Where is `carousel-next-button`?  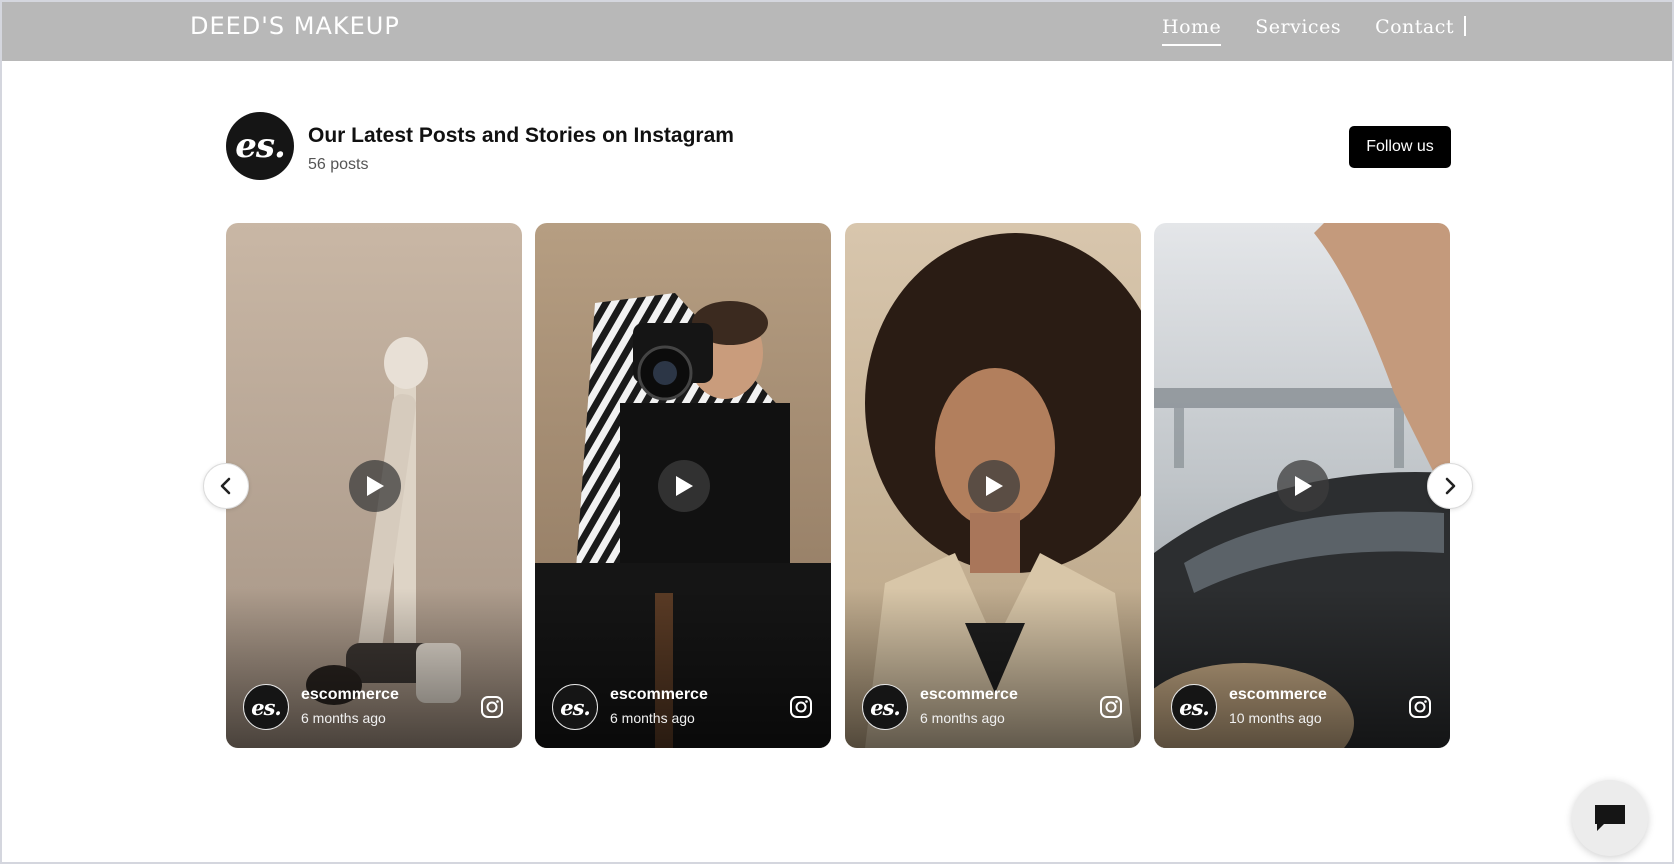 carousel-next-button is located at coordinates (1450, 486).